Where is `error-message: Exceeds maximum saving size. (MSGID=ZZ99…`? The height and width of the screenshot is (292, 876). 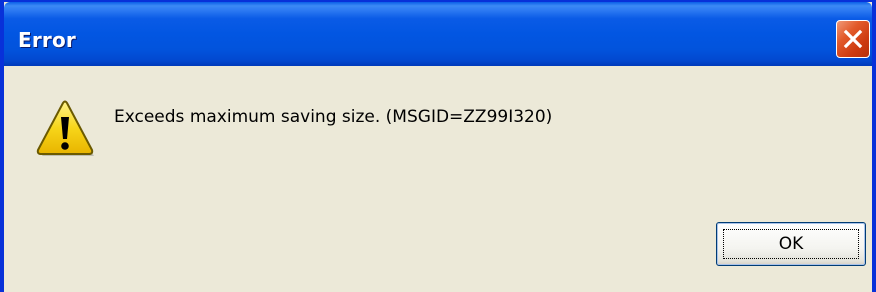
error-message: Exceeds maximum saving size. (MSGID=ZZ99… is located at coordinates (333, 117).